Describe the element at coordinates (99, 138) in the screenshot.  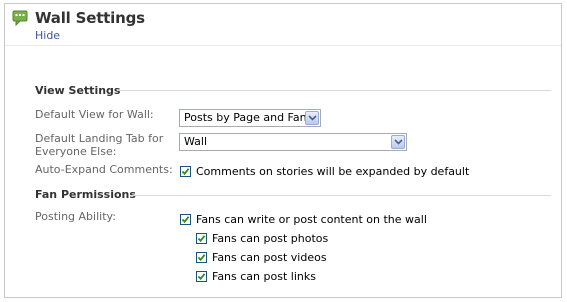
I see `landing-tab-label-line1: Default Landing Tab for` at that location.